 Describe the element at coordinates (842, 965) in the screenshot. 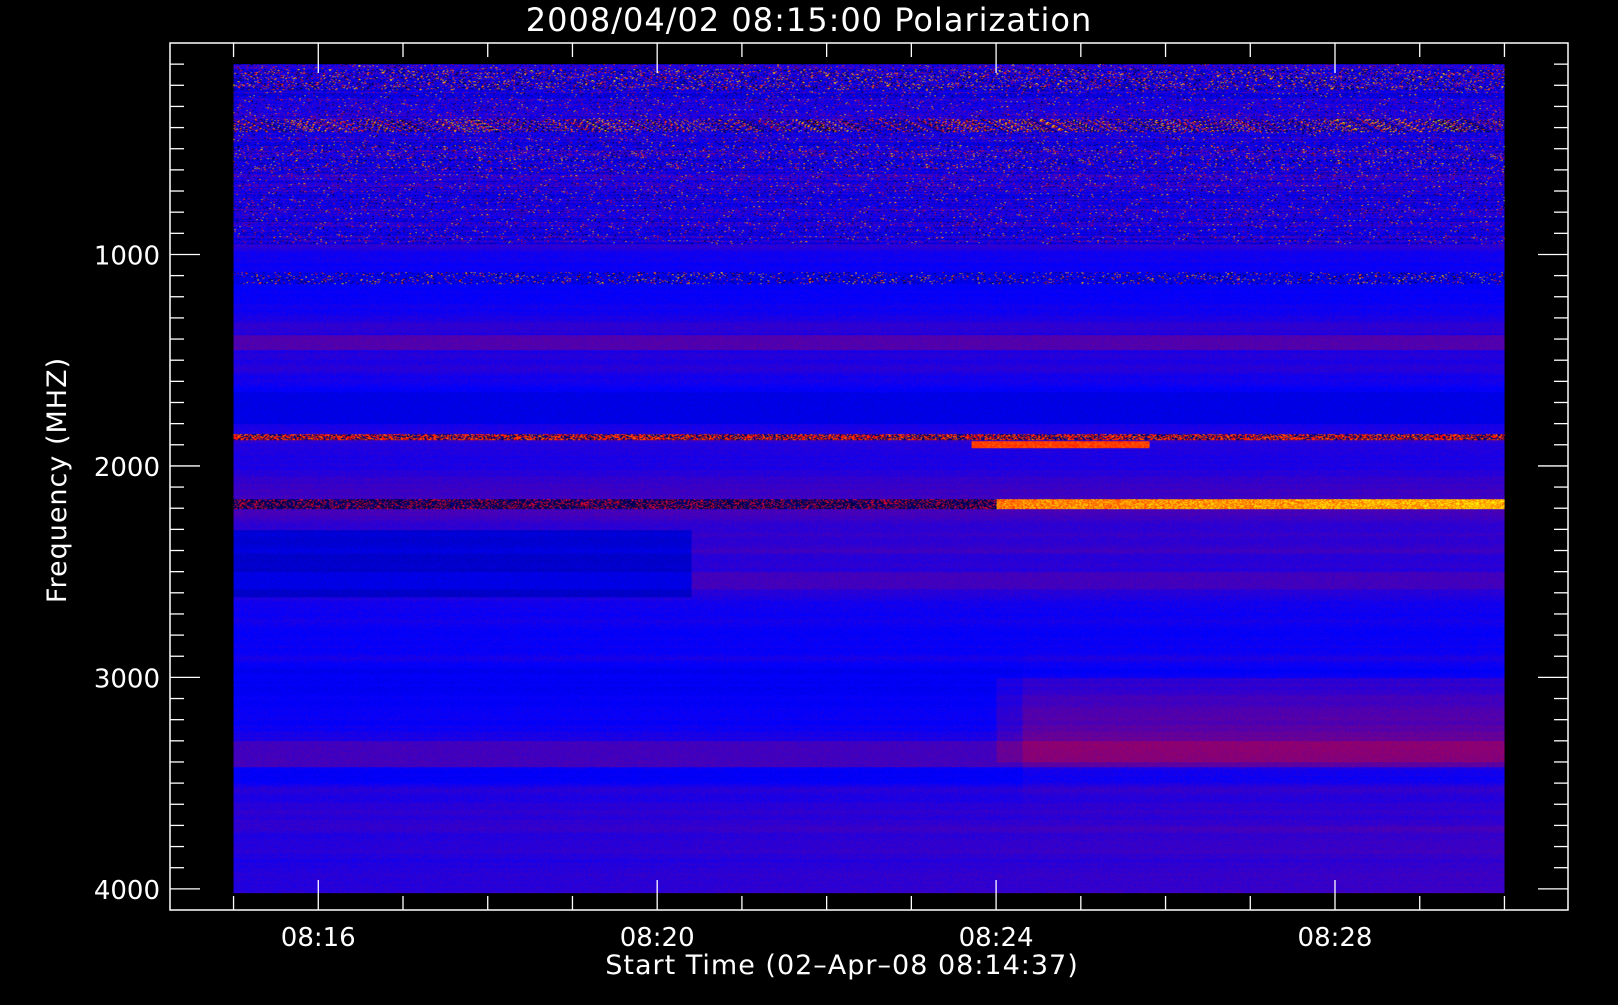

I see `x-axis-label: Start Time (02–Apr–08 08:14:37)` at that location.